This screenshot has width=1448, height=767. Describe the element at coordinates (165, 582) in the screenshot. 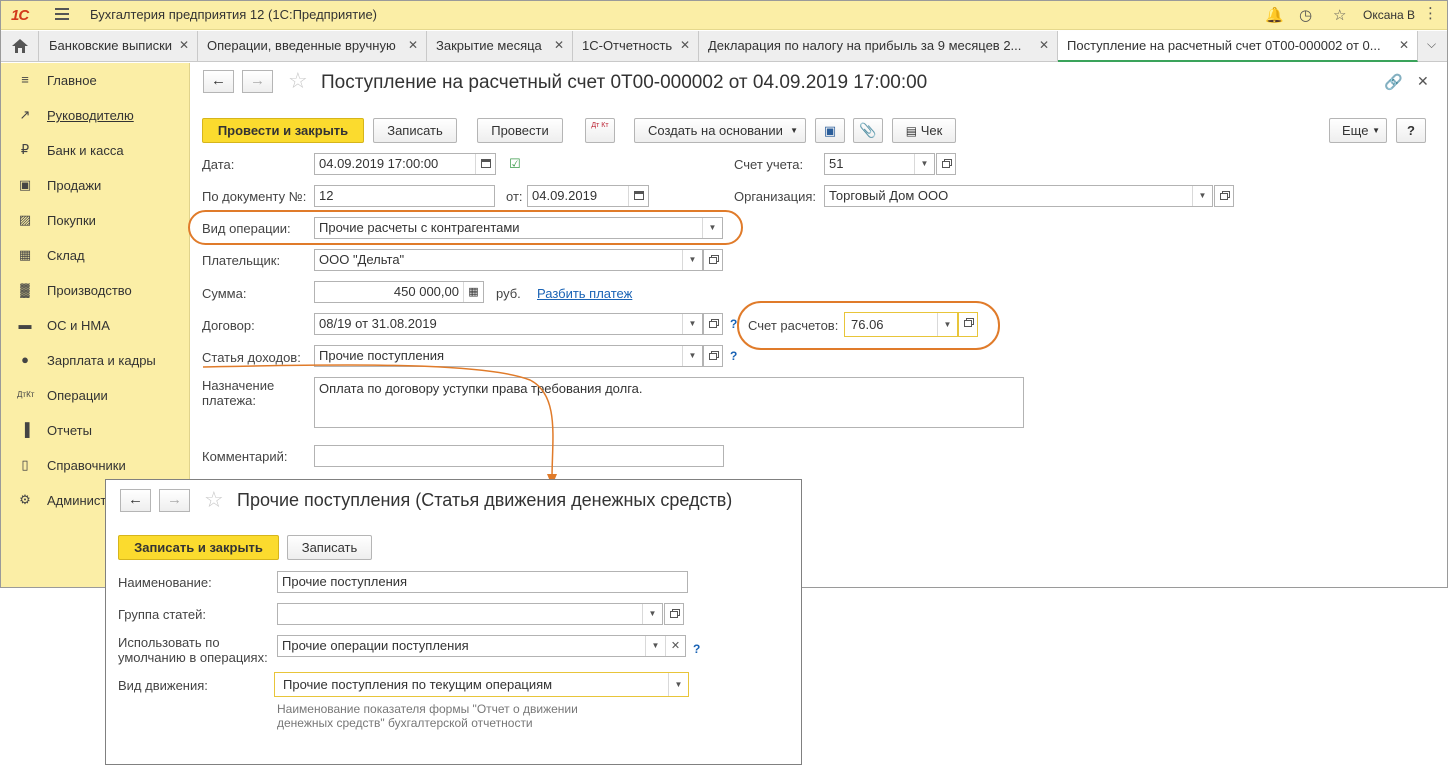

I see `name-label: Наименование:` at that location.